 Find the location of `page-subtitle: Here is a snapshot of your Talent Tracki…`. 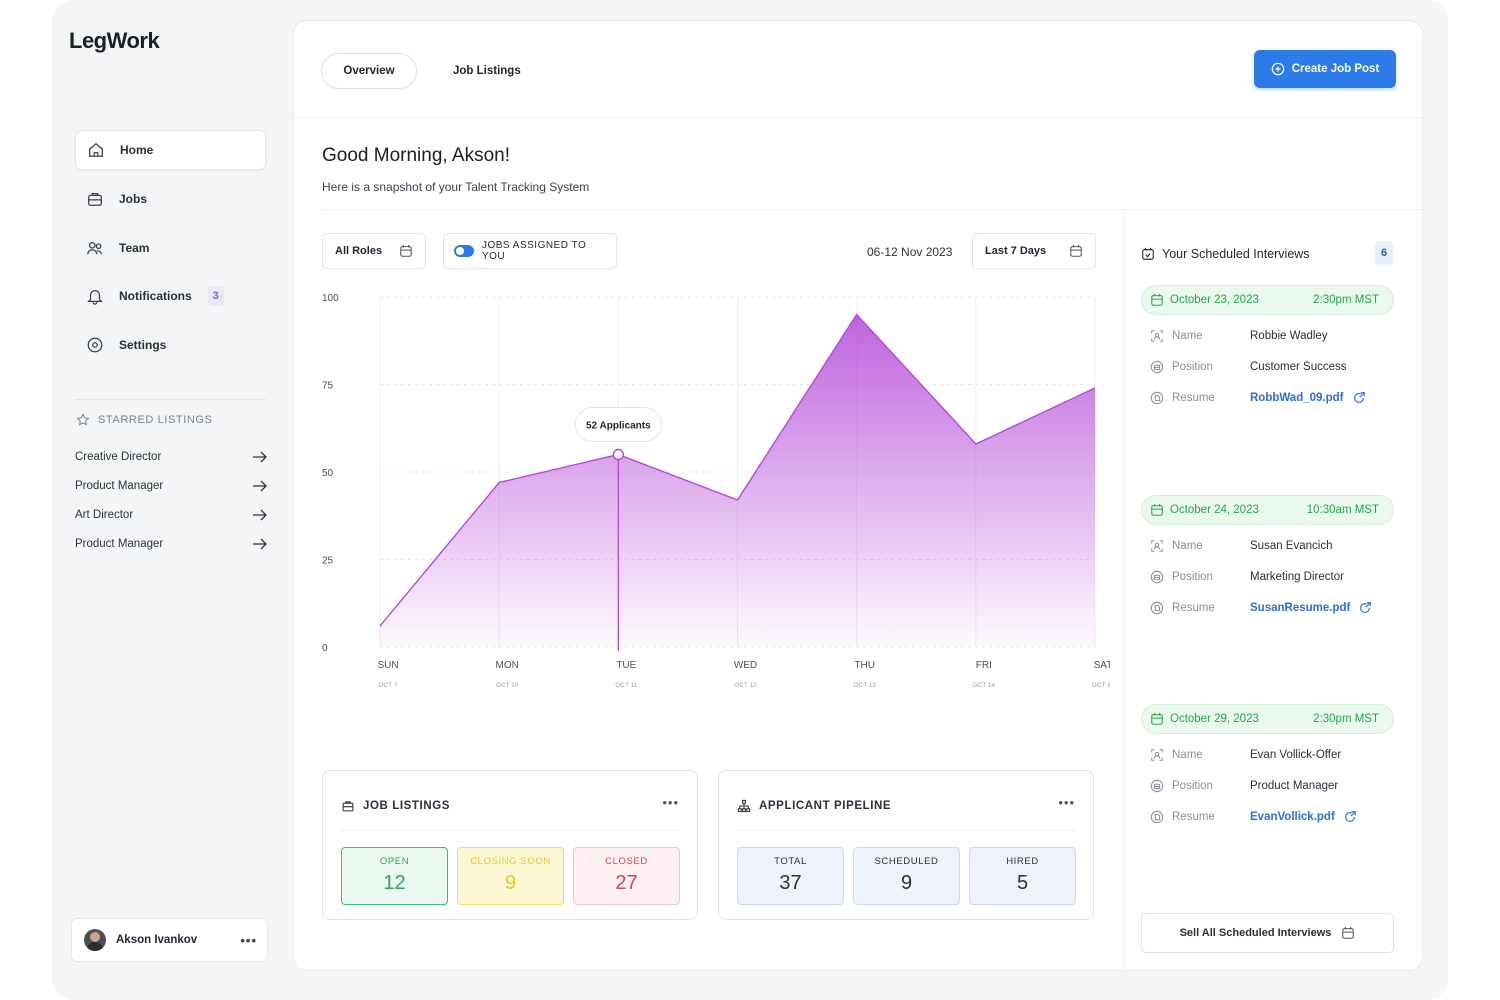

page-subtitle: Here is a snapshot of your Talent Tracki… is located at coordinates (456, 187).